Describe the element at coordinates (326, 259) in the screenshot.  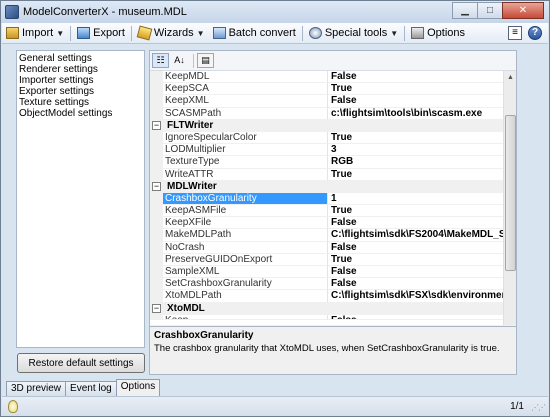
I see `property-row: PreserveGUIDOnExport True` at that location.